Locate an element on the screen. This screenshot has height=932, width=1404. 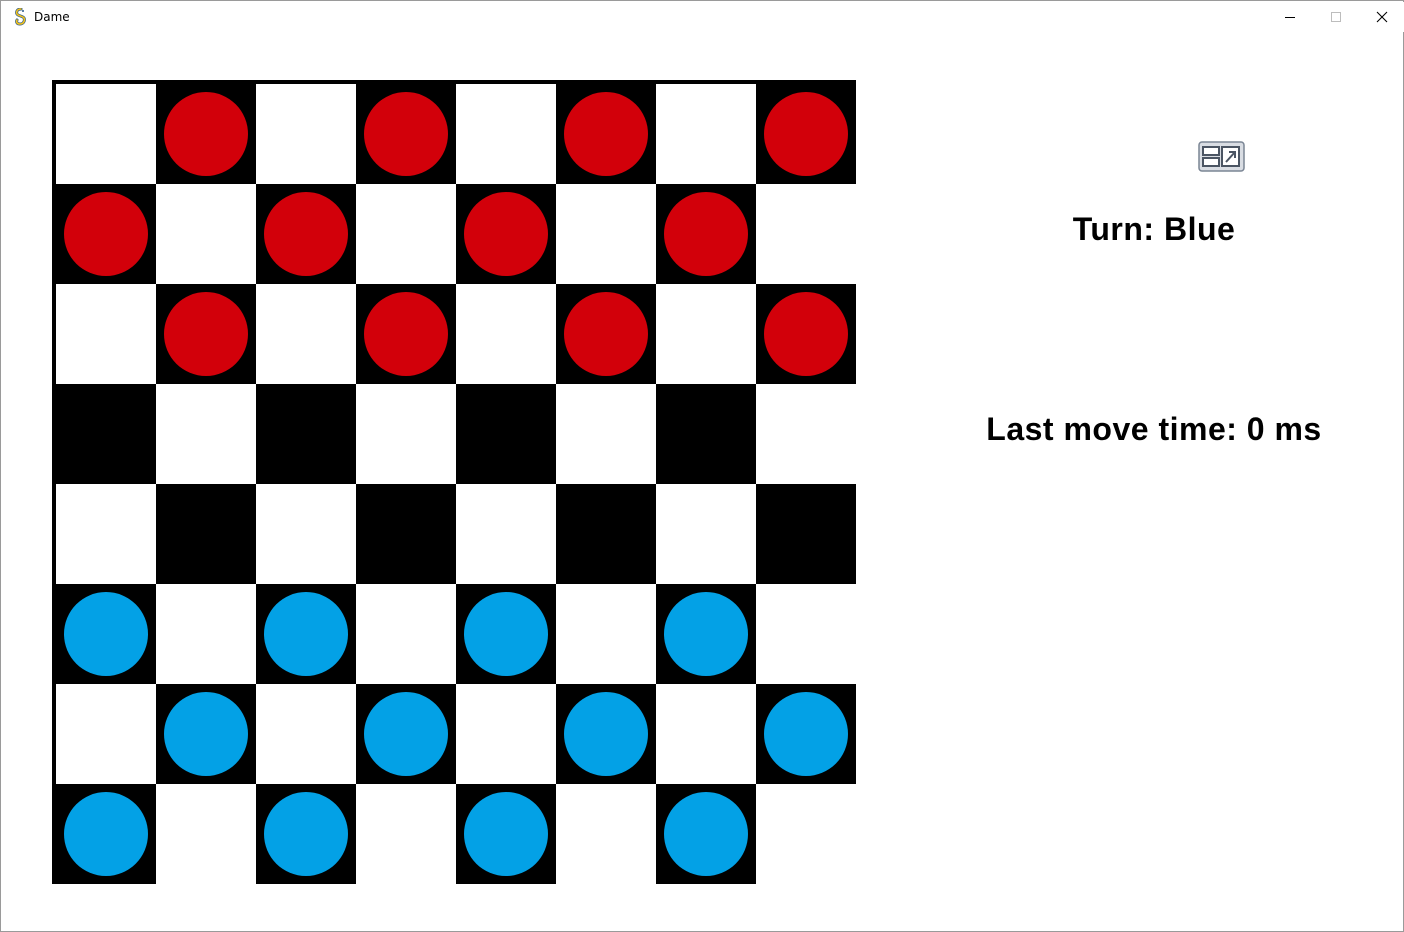
last-move-time: Last move time: 0 ms is located at coordinates (1154, 429).